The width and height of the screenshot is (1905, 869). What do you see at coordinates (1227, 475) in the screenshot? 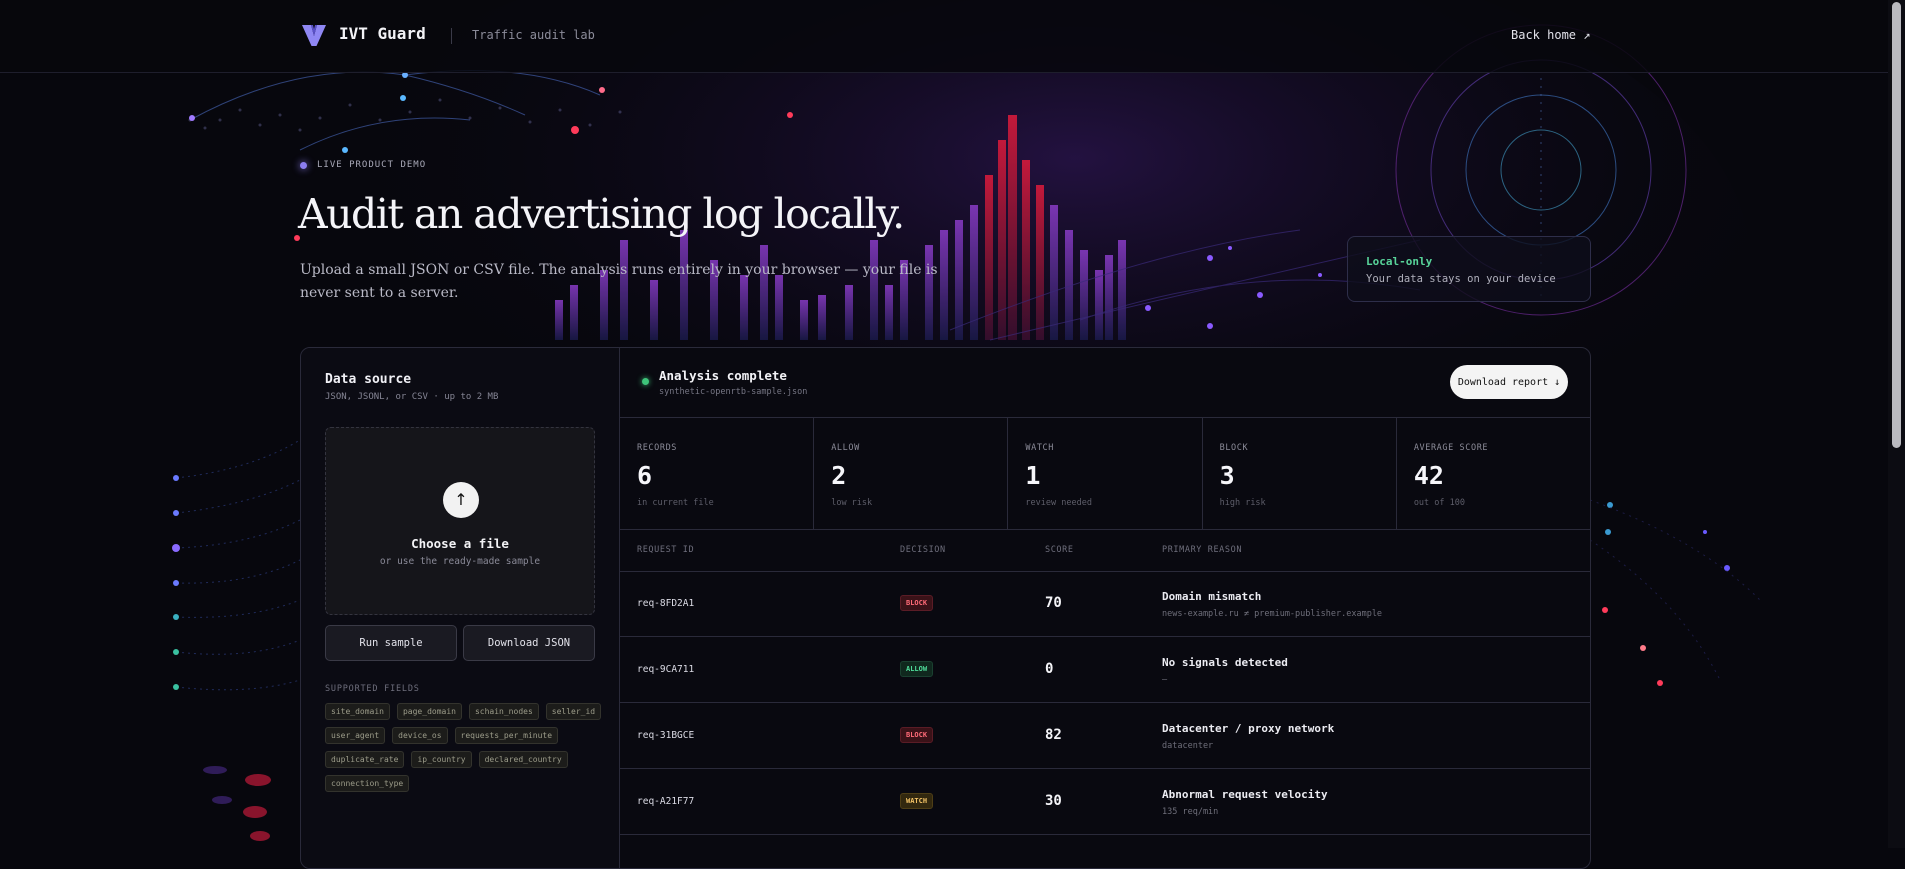
I see `stat-value: 3` at bounding box center [1227, 475].